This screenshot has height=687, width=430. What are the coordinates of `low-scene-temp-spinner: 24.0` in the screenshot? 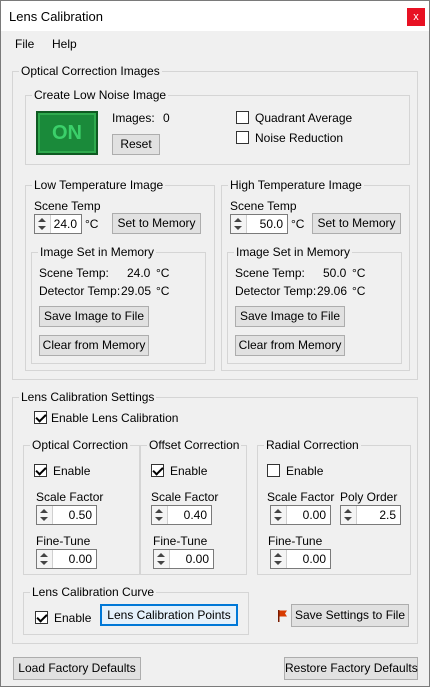 It's located at (58, 224).